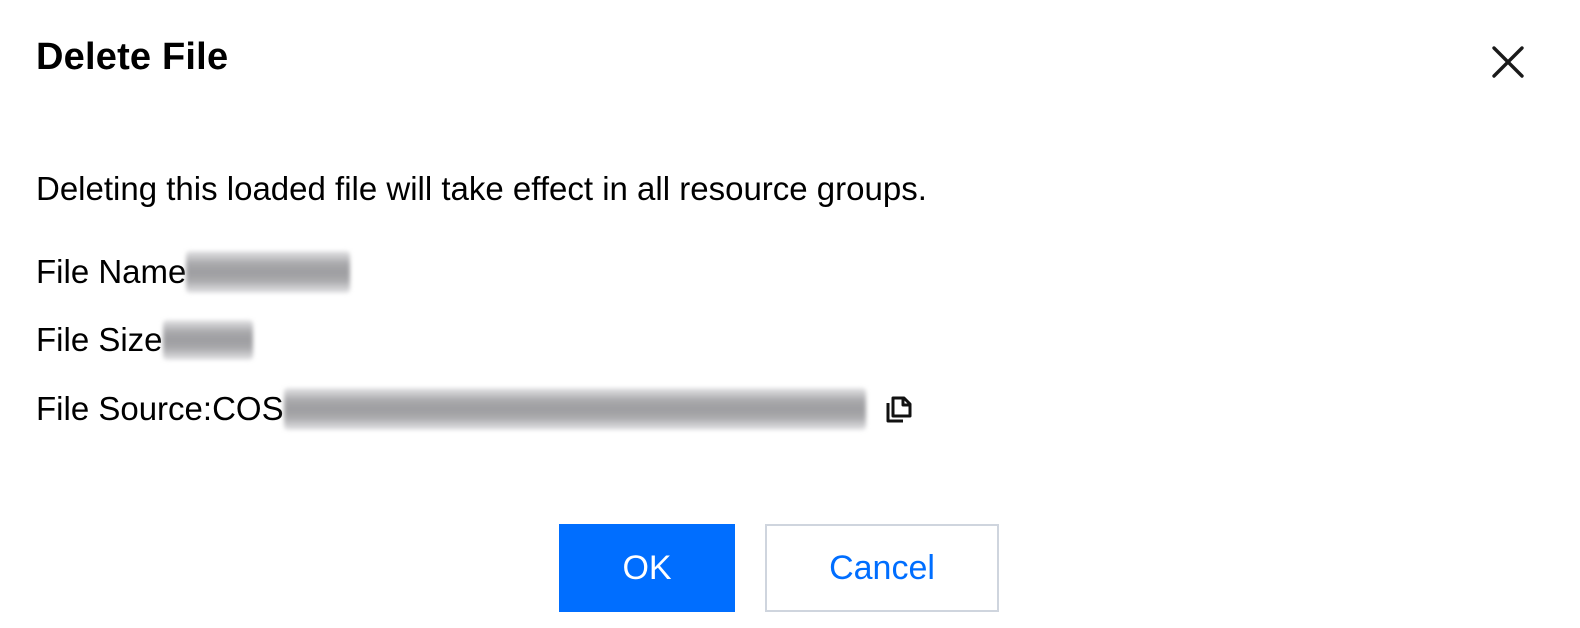 The height and width of the screenshot is (628, 1580). What do you see at coordinates (132, 57) in the screenshot?
I see `dialog-title: Delete File` at bounding box center [132, 57].